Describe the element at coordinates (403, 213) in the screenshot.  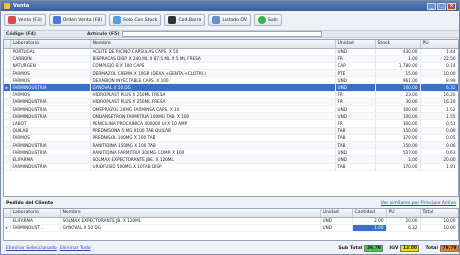
I see `order-col-pu: PU` at that location.